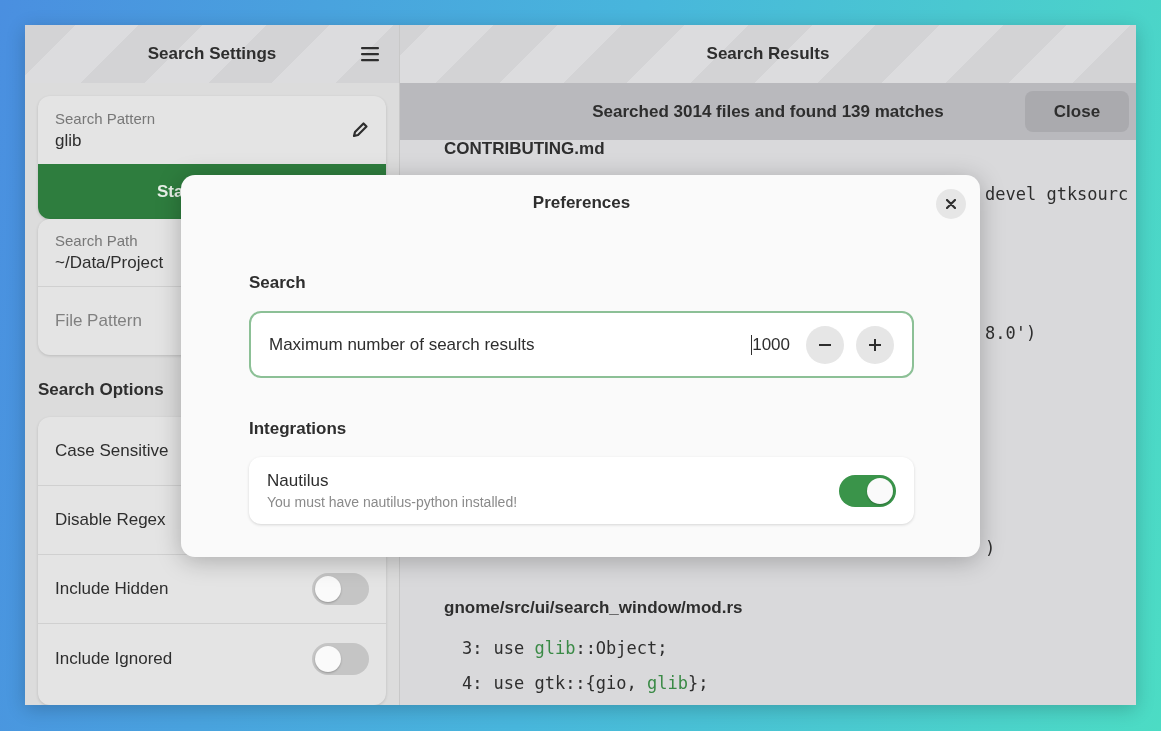 Image resolution: width=1161 pixels, height=731 pixels. Describe the element at coordinates (298, 481) in the screenshot. I see `row-title: Nautilus` at that location.